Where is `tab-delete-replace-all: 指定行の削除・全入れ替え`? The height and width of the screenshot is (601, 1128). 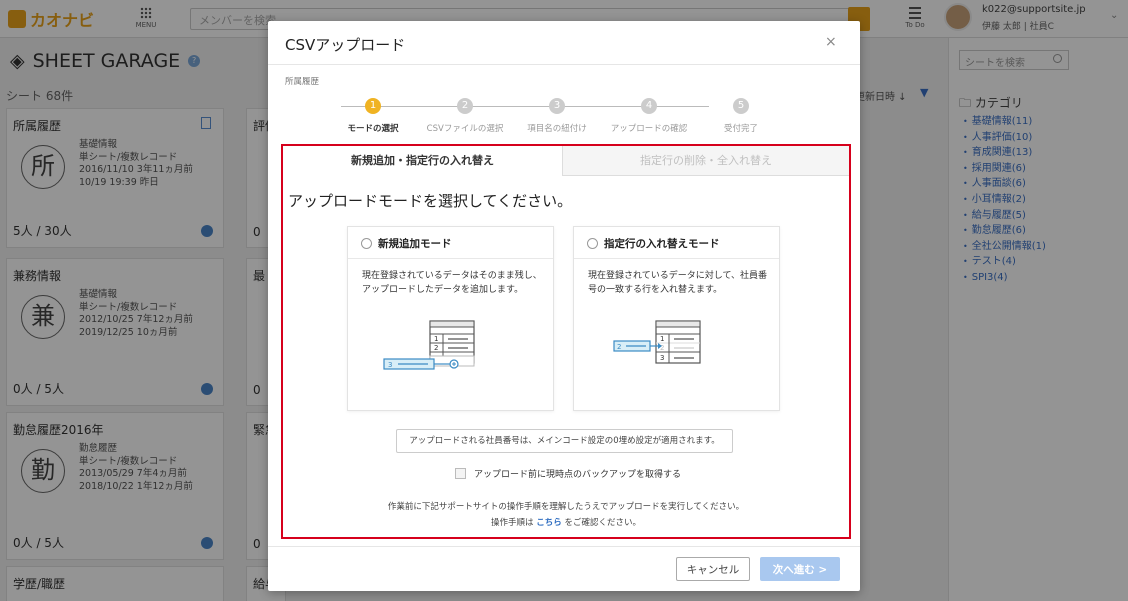
tab-delete-replace-all: 指定行の削除・全入れ替え is located at coordinates (706, 161).